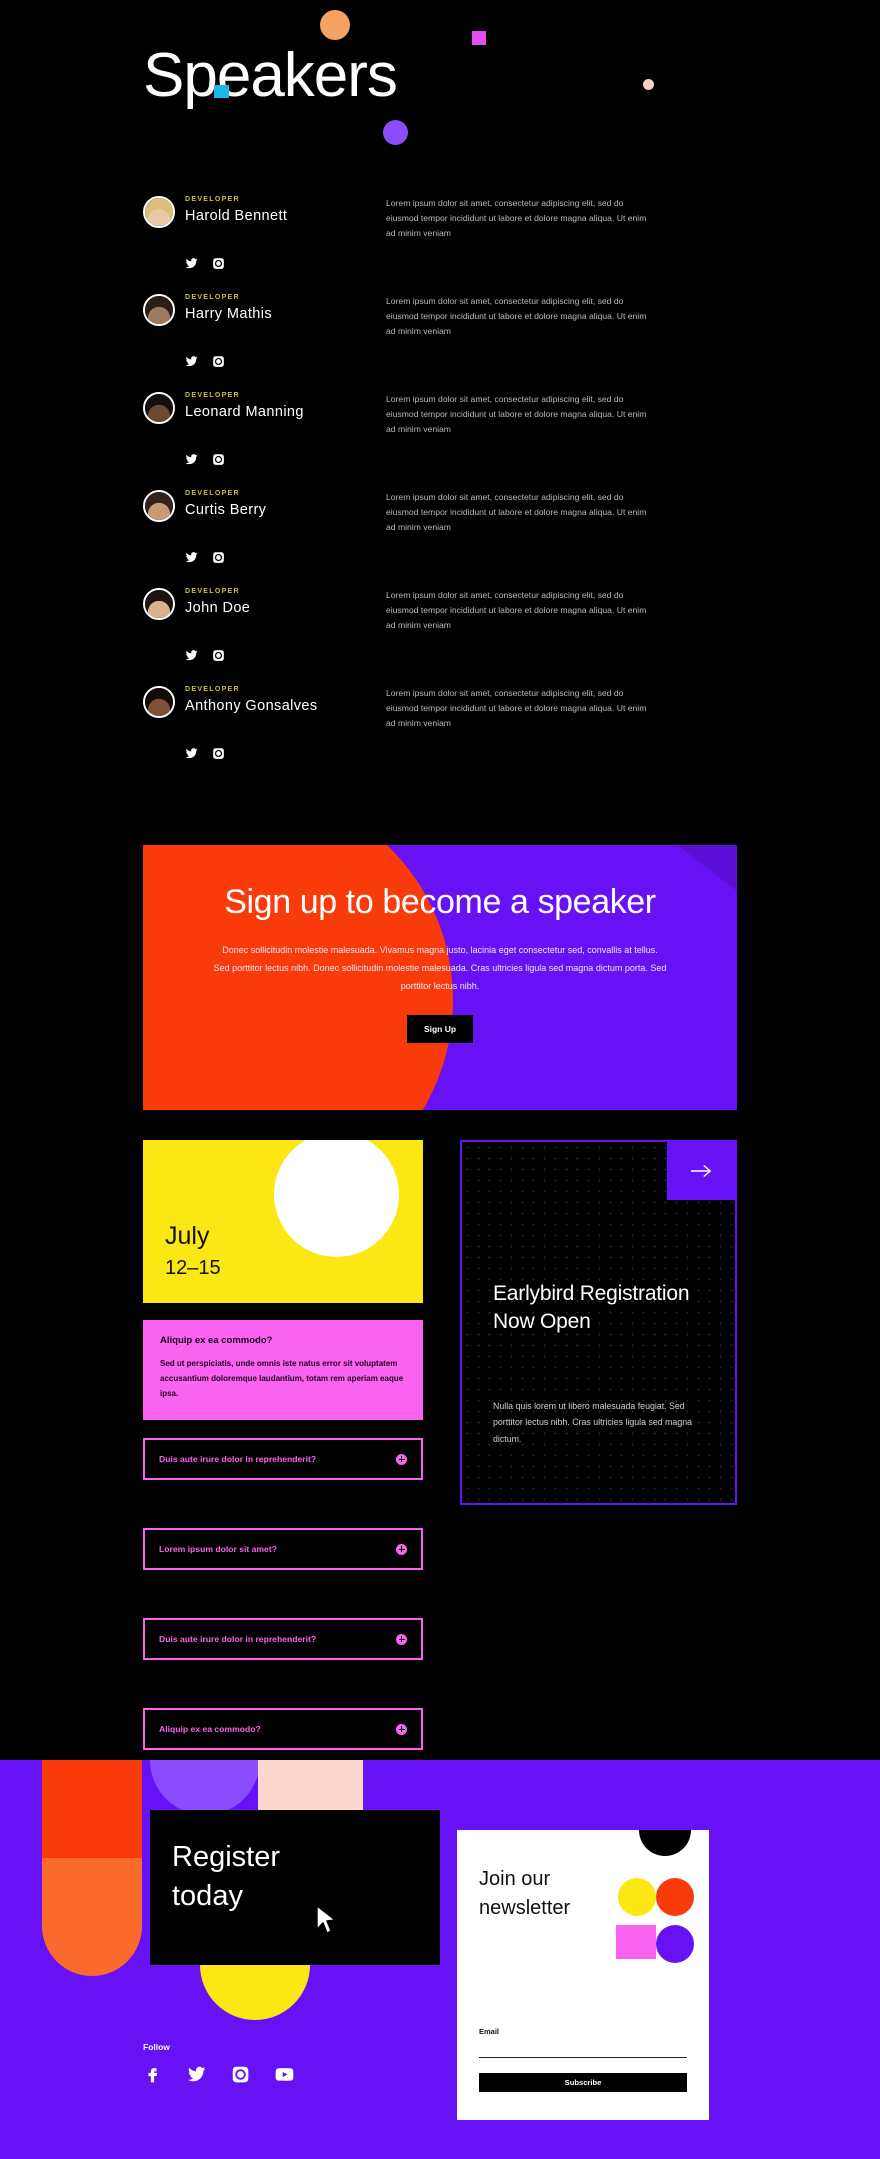 The height and width of the screenshot is (2159, 880). I want to click on date-circle-decor, so click(336, 1198).